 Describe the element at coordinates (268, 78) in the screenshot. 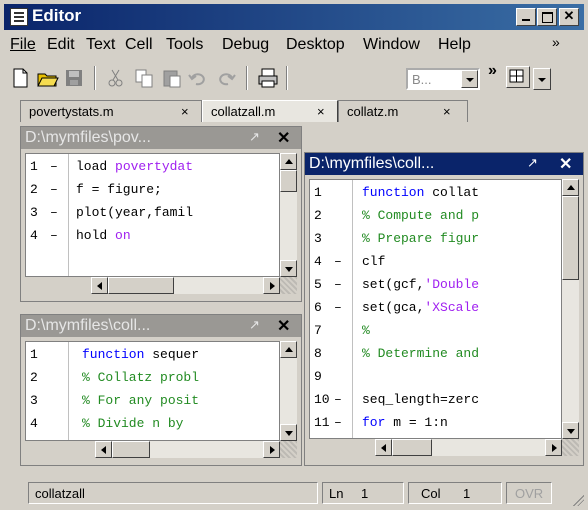

I see `print-button` at that location.